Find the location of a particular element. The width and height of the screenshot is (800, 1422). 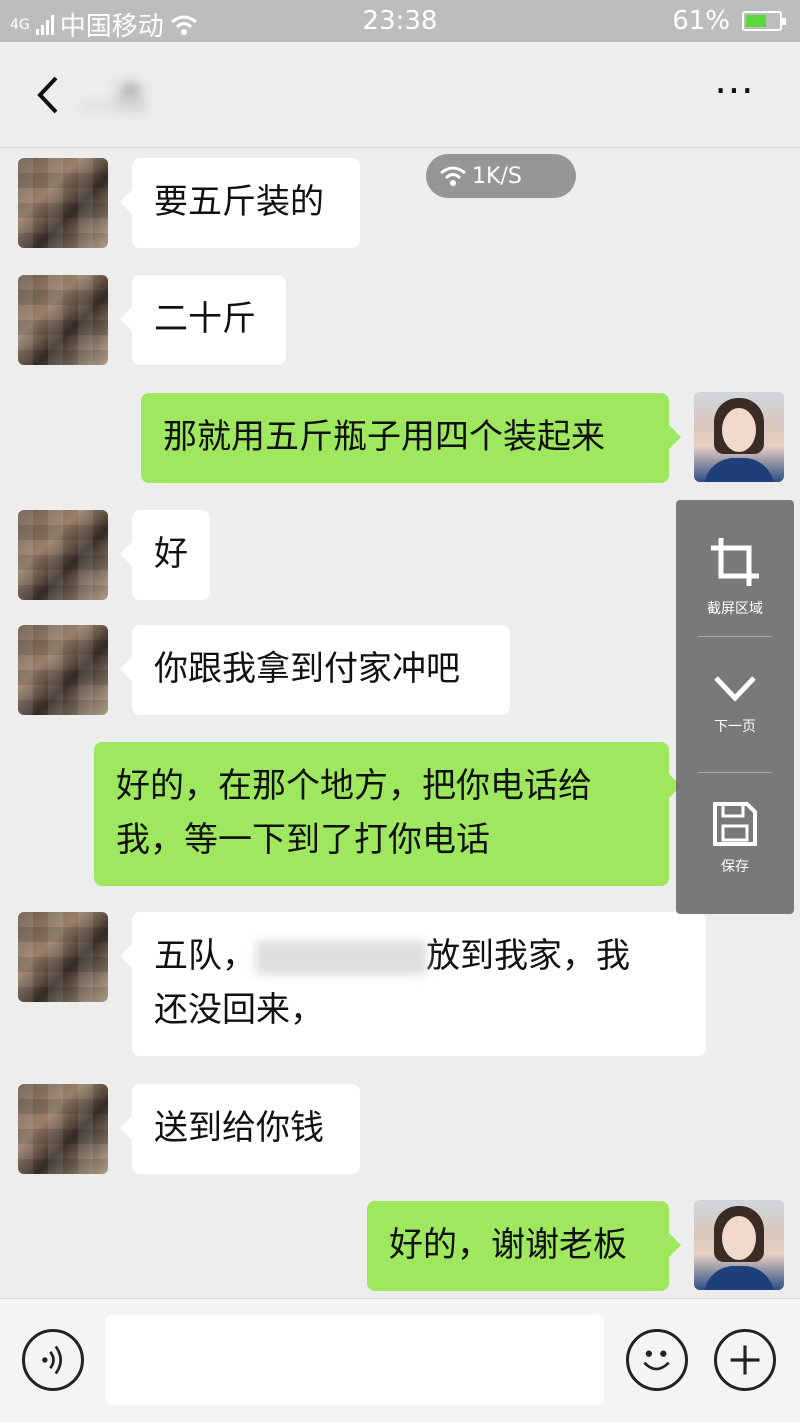

chat-header: …杰 ⋯ is located at coordinates (400, 95).